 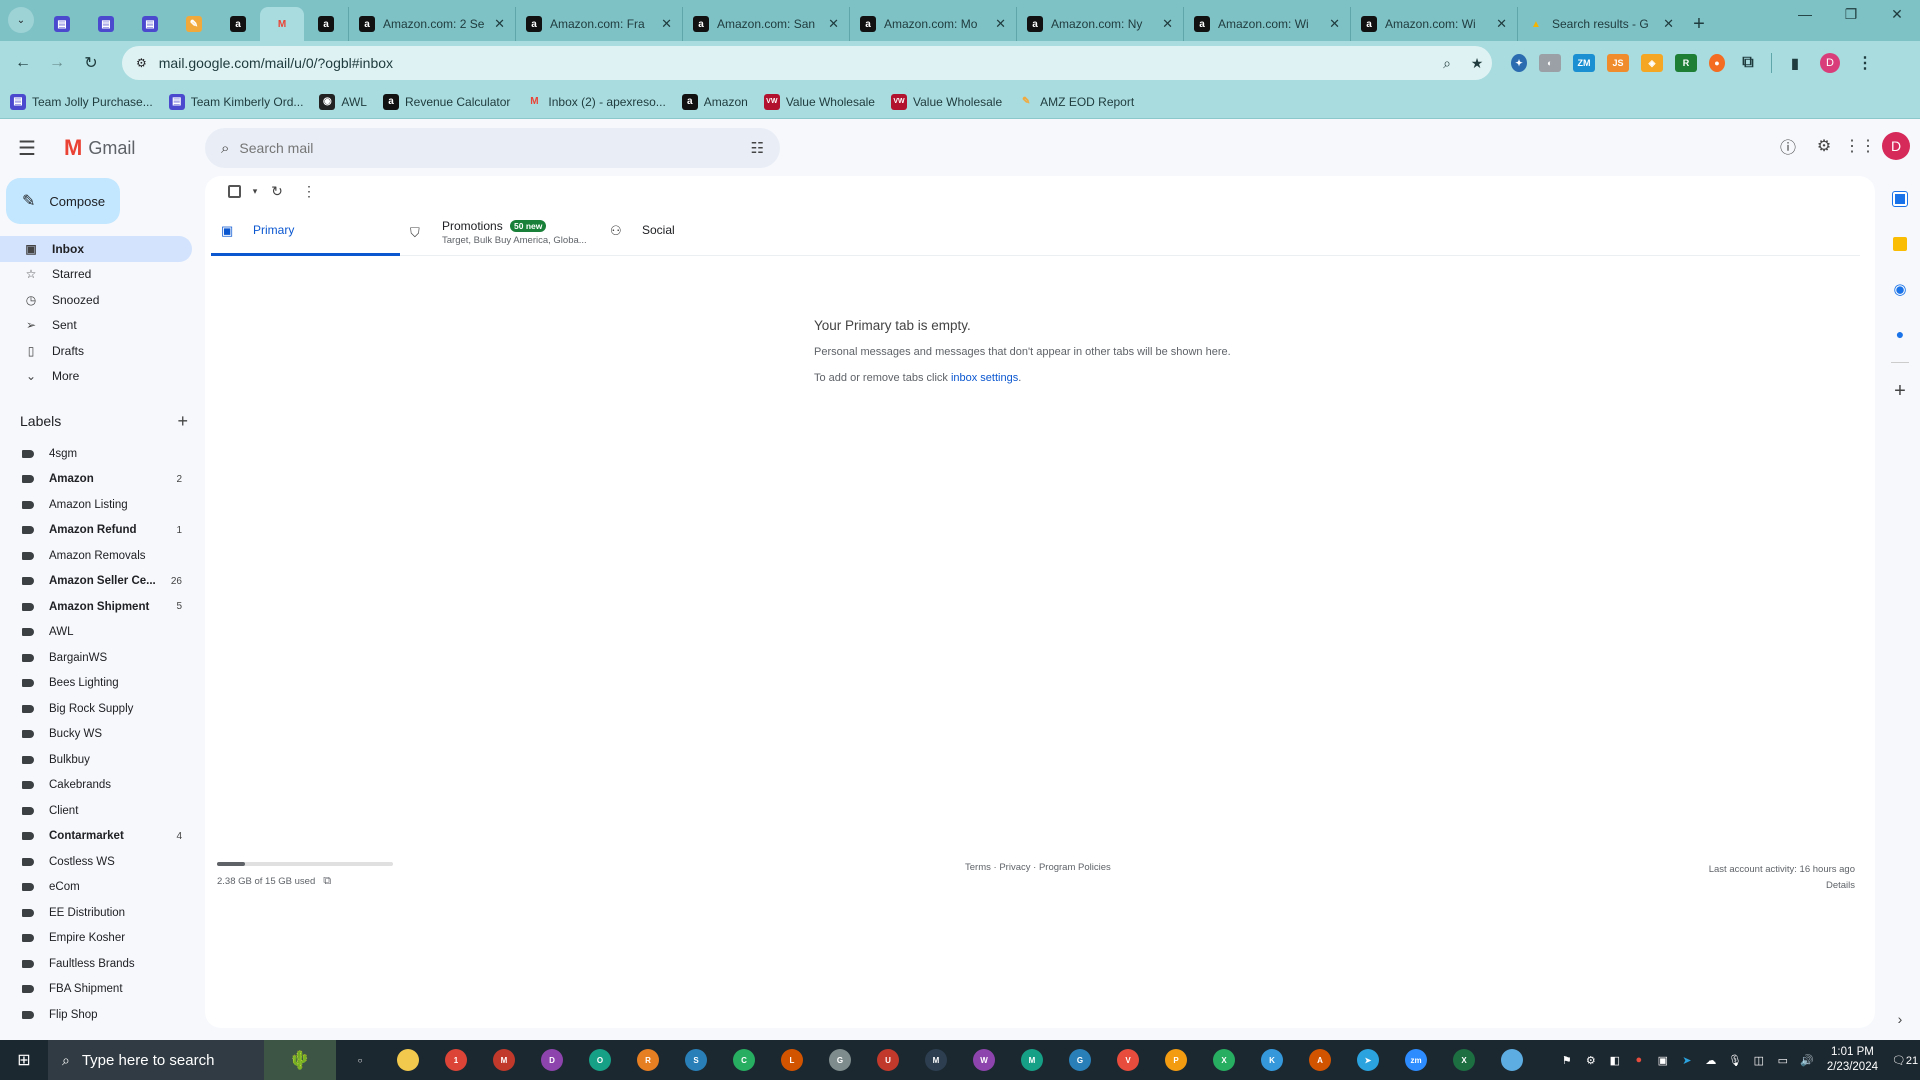 What do you see at coordinates (277, 191) in the screenshot?
I see `refresh-icon: ↻` at bounding box center [277, 191].